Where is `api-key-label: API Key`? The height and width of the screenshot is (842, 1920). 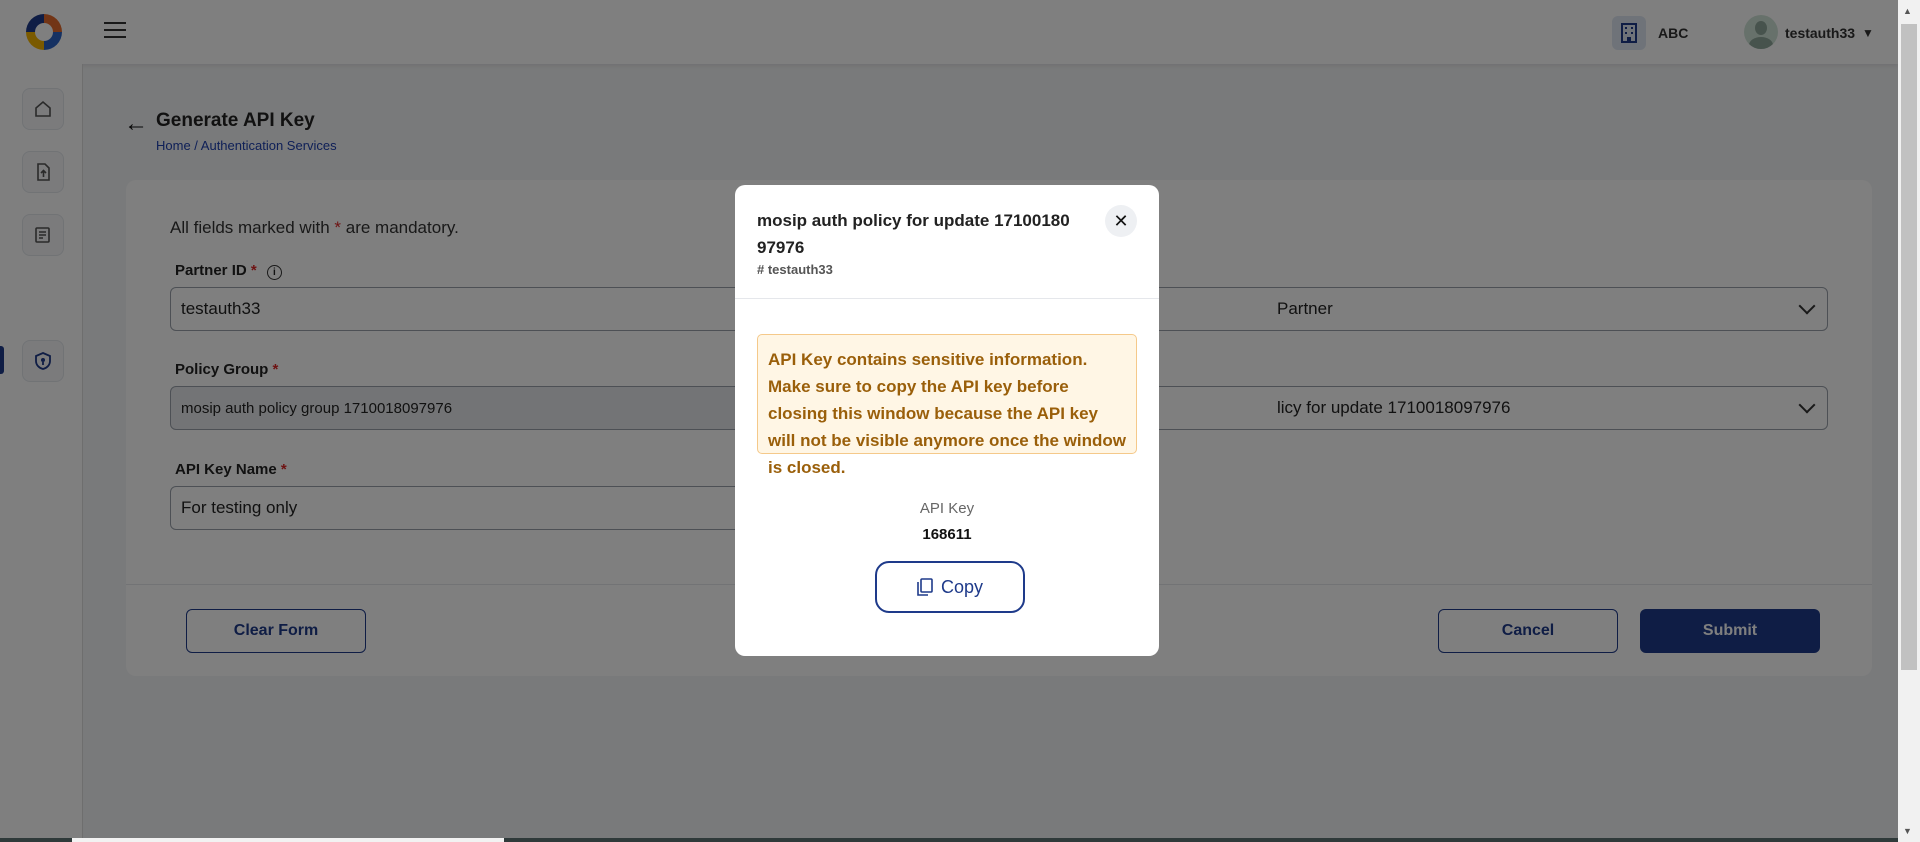 api-key-label: API Key is located at coordinates (947, 508).